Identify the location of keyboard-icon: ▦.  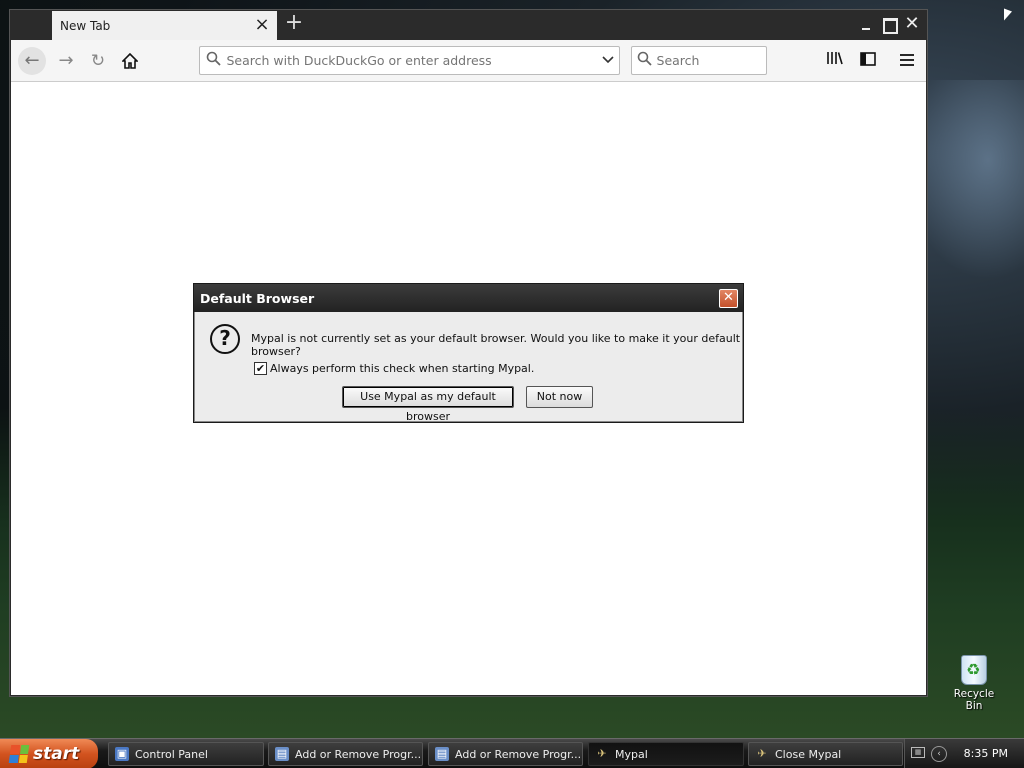
(918, 752).